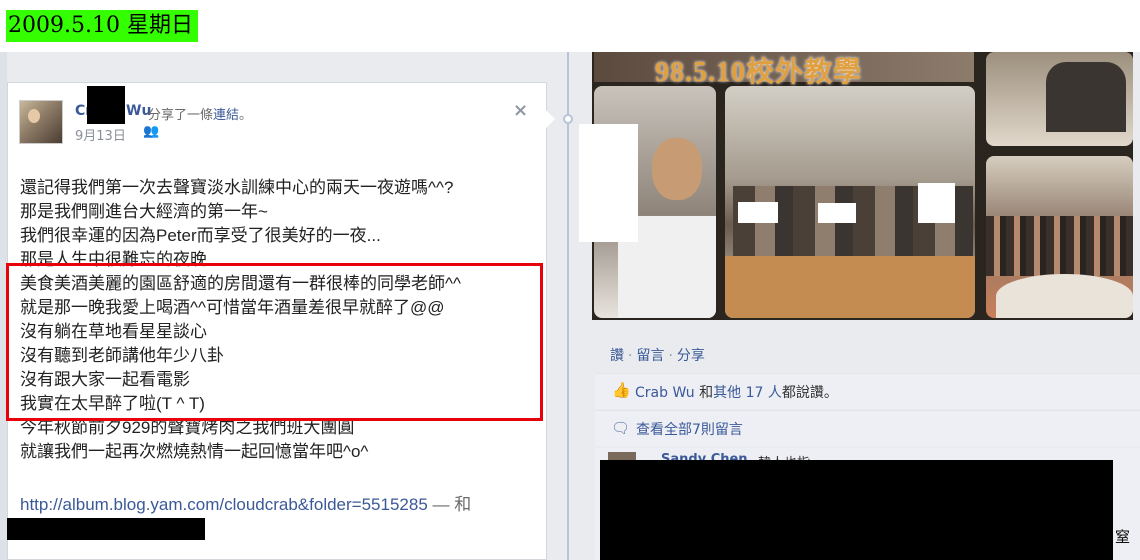  What do you see at coordinates (650, 356) in the screenshot?
I see `comment-button: 留言` at bounding box center [650, 356].